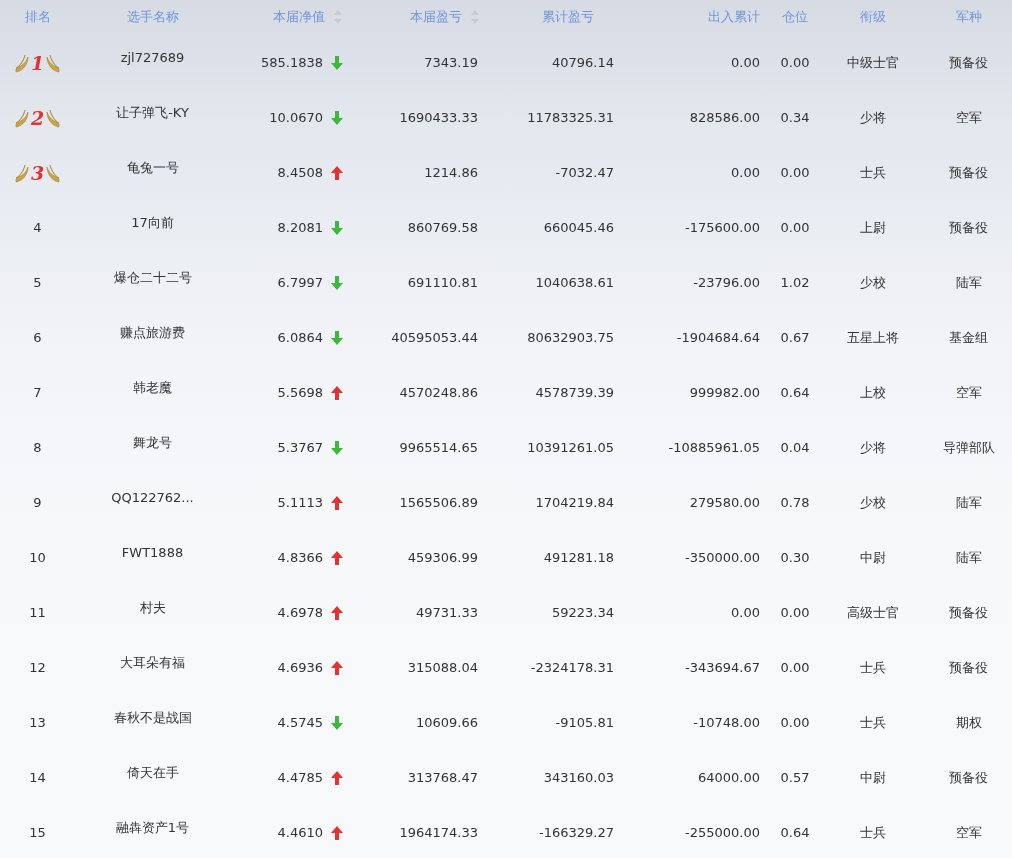  What do you see at coordinates (152, 772) in the screenshot?
I see `player-name: 倚天在手` at bounding box center [152, 772].